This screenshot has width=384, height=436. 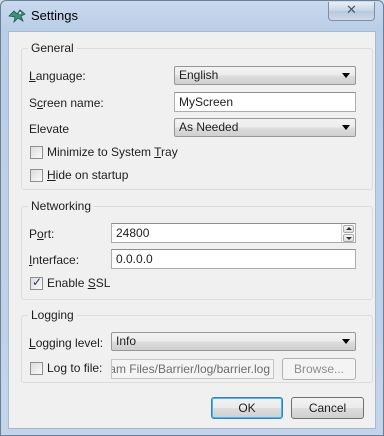 What do you see at coordinates (348, 229) in the screenshot?
I see `spin-up-icon` at bounding box center [348, 229].